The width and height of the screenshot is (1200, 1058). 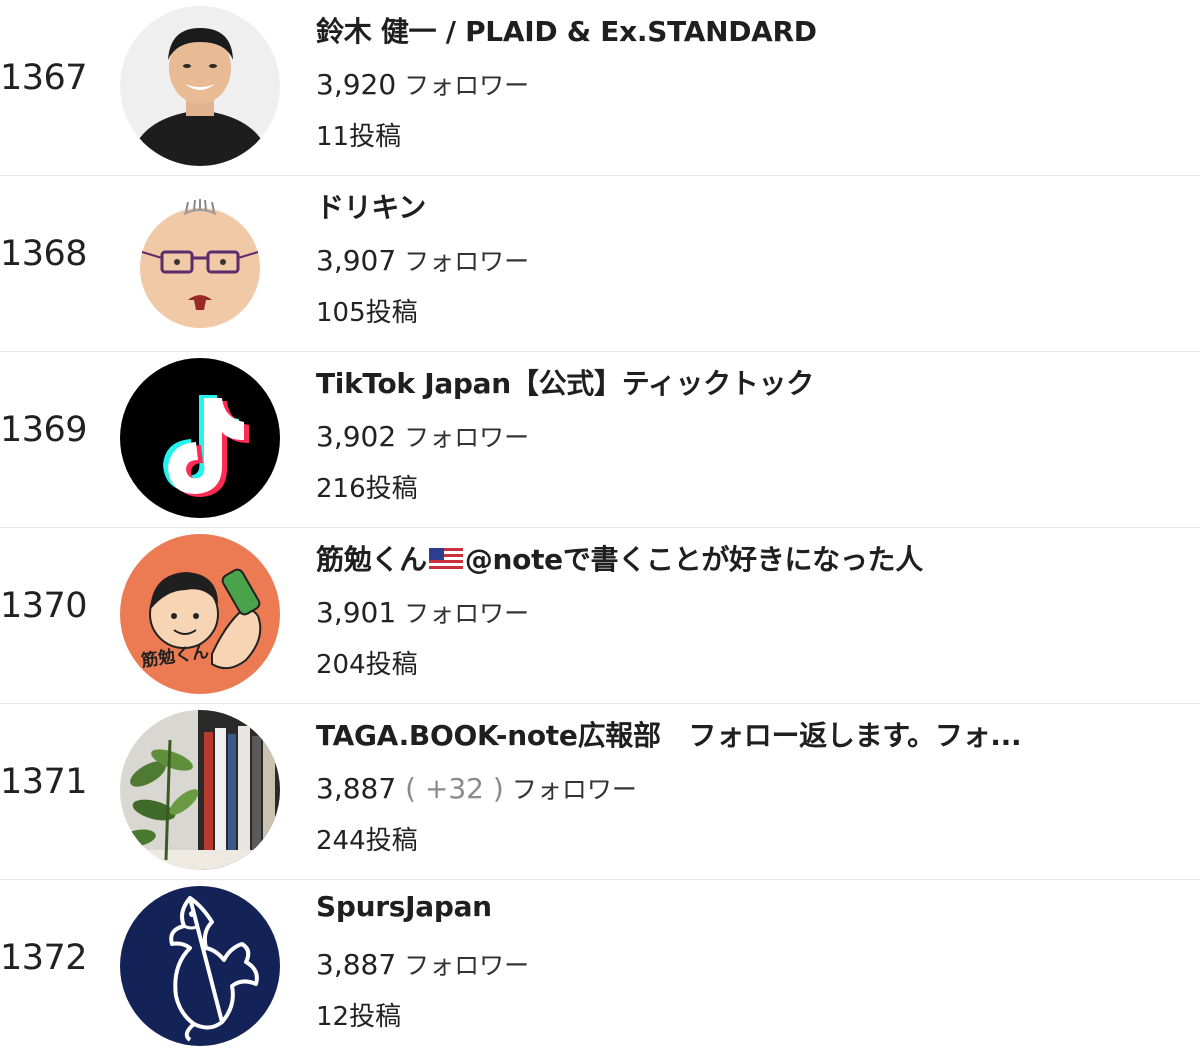 I want to click on user-name: ドリキン, so click(x=371, y=206).